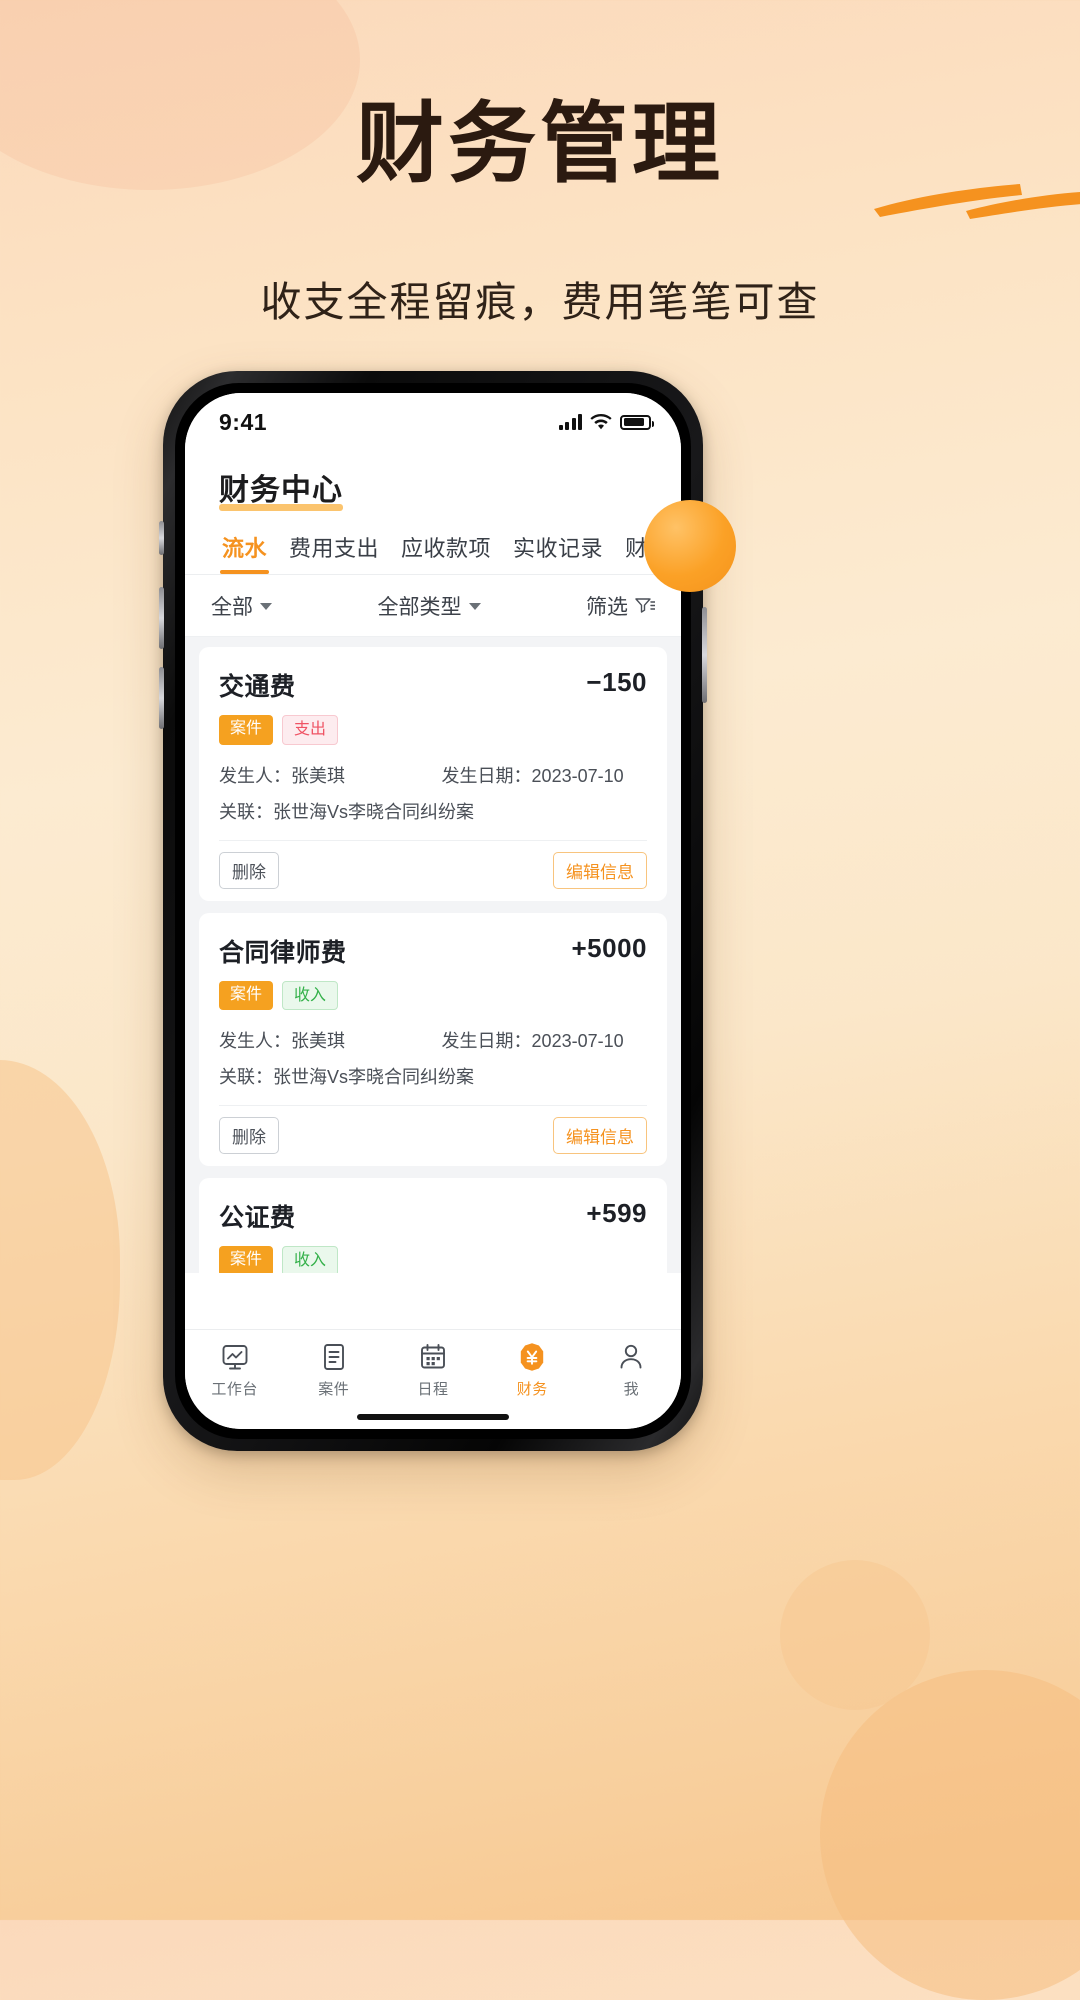 This screenshot has height=2000, width=1080. I want to click on poster-headline-area: 财务管理, so click(540, 155).